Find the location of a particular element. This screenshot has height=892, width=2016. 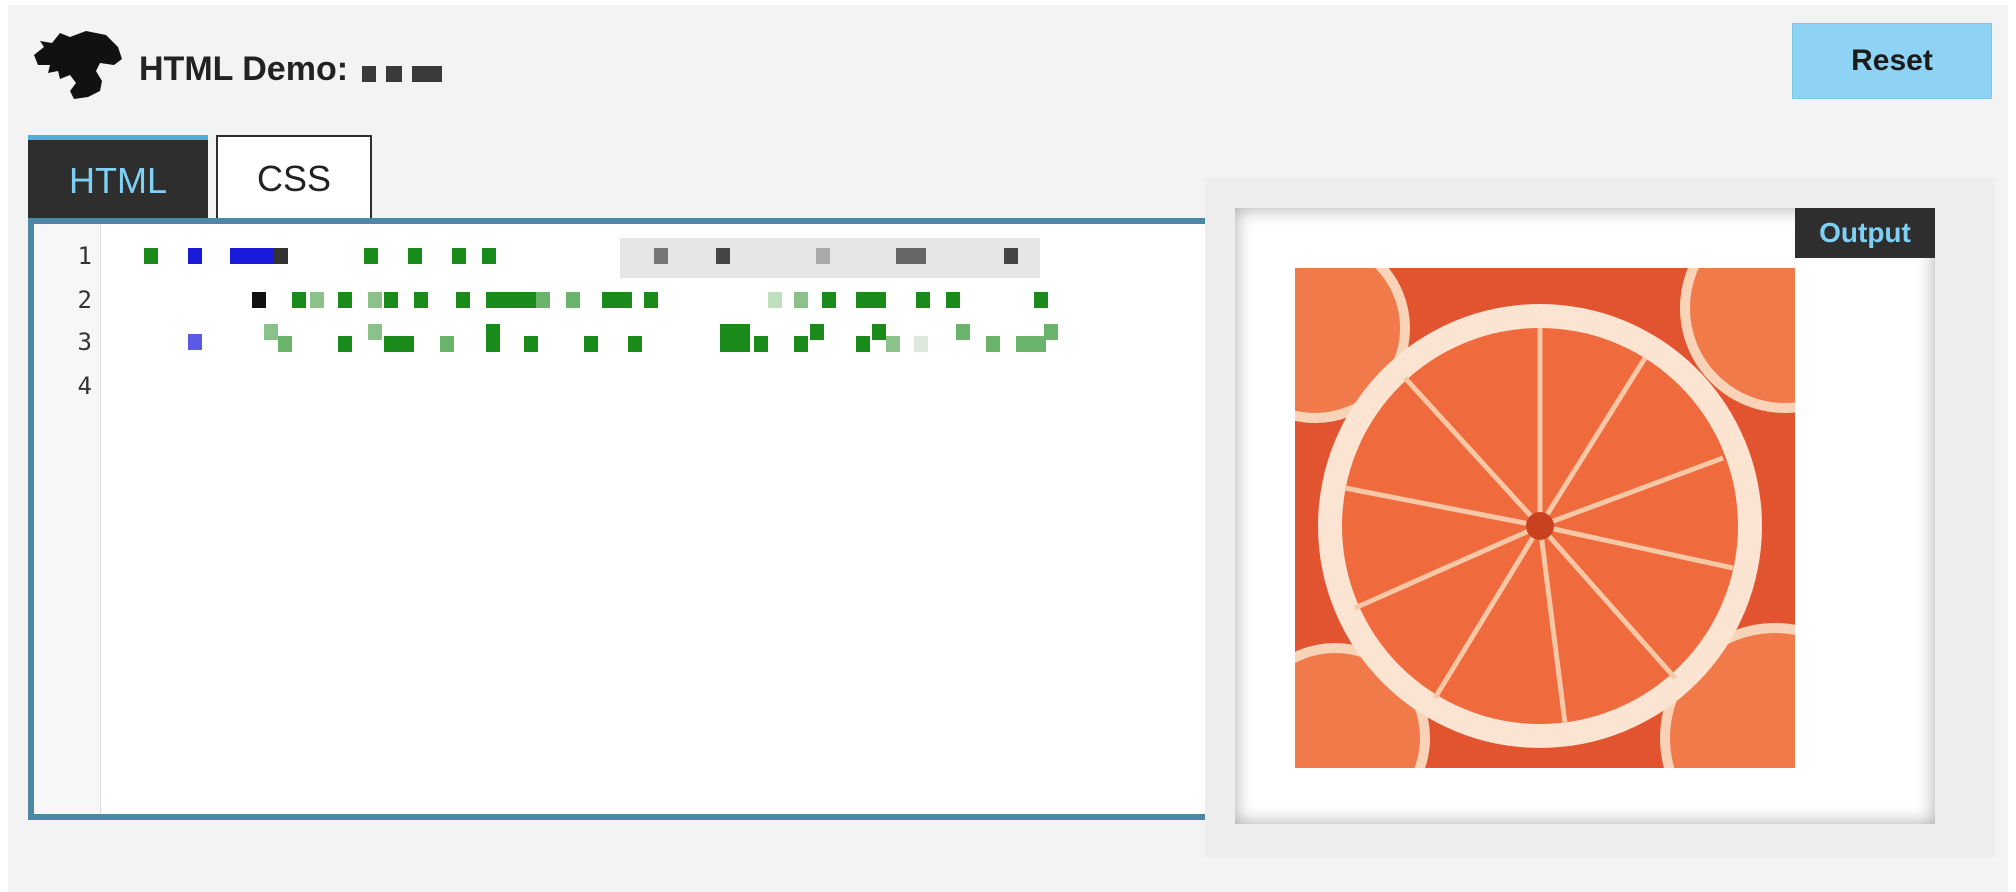

page-title-obscured is located at coordinates (402, 74).